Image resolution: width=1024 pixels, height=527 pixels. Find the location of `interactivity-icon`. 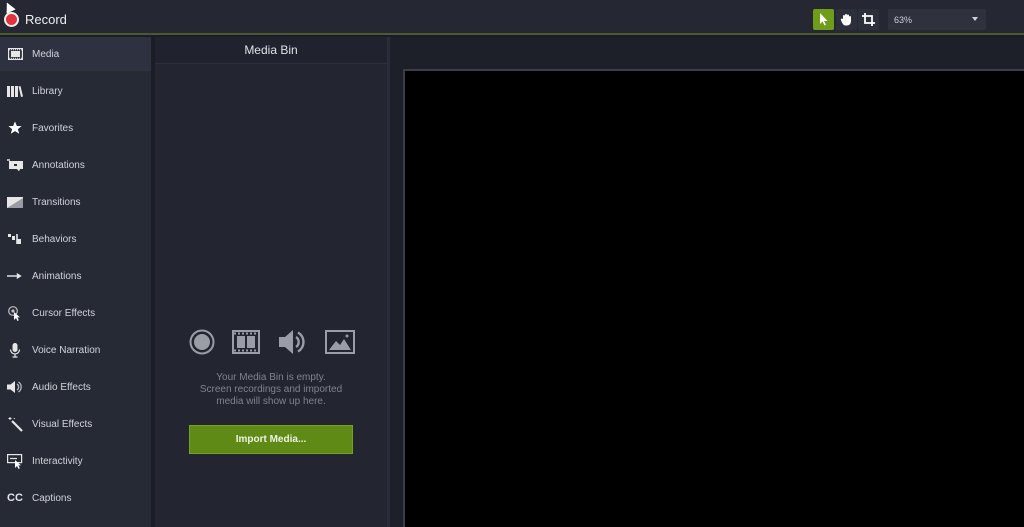

interactivity-icon is located at coordinates (15, 461).